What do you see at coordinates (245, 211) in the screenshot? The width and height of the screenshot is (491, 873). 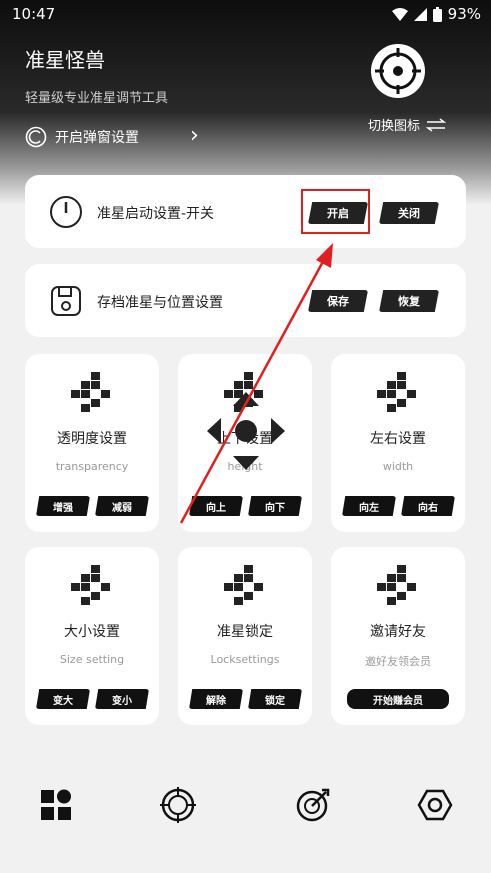 I see `power-setting-card: 准星启动设置-开关 开启 关闭` at bounding box center [245, 211].